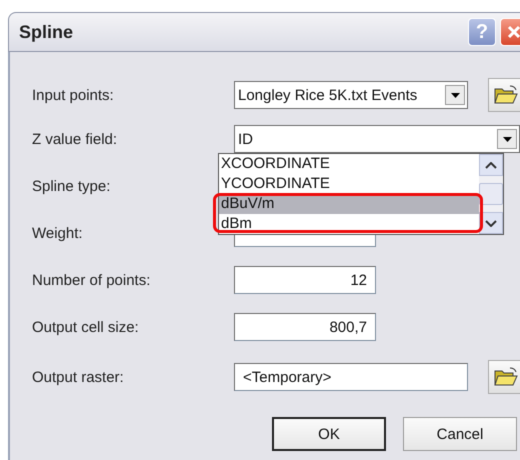 The image size is (520, 460). What do you see at coordinates (92, 280) in the screenshot?
I see `field-label: Number of points:` at bounding box center [92, 280].